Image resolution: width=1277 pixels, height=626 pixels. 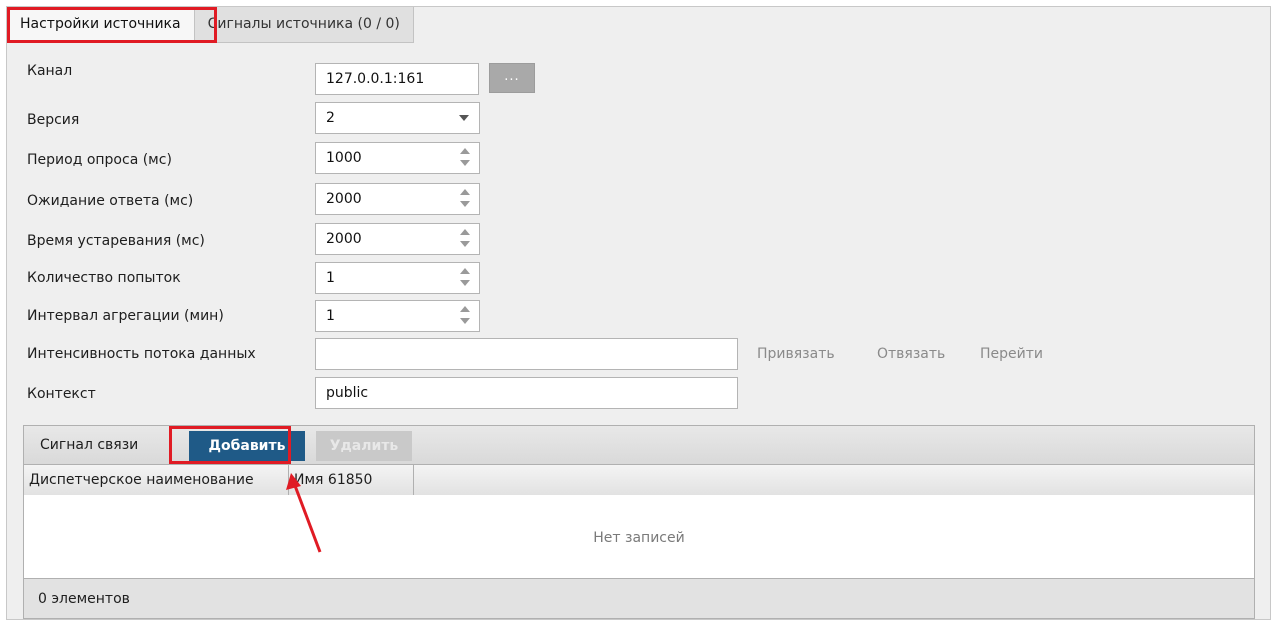 What do you see at coordinates (397, 79) in the screenshot?
I see `channel-field: 127.0.0.1:161` at bounding box center [397, 79].